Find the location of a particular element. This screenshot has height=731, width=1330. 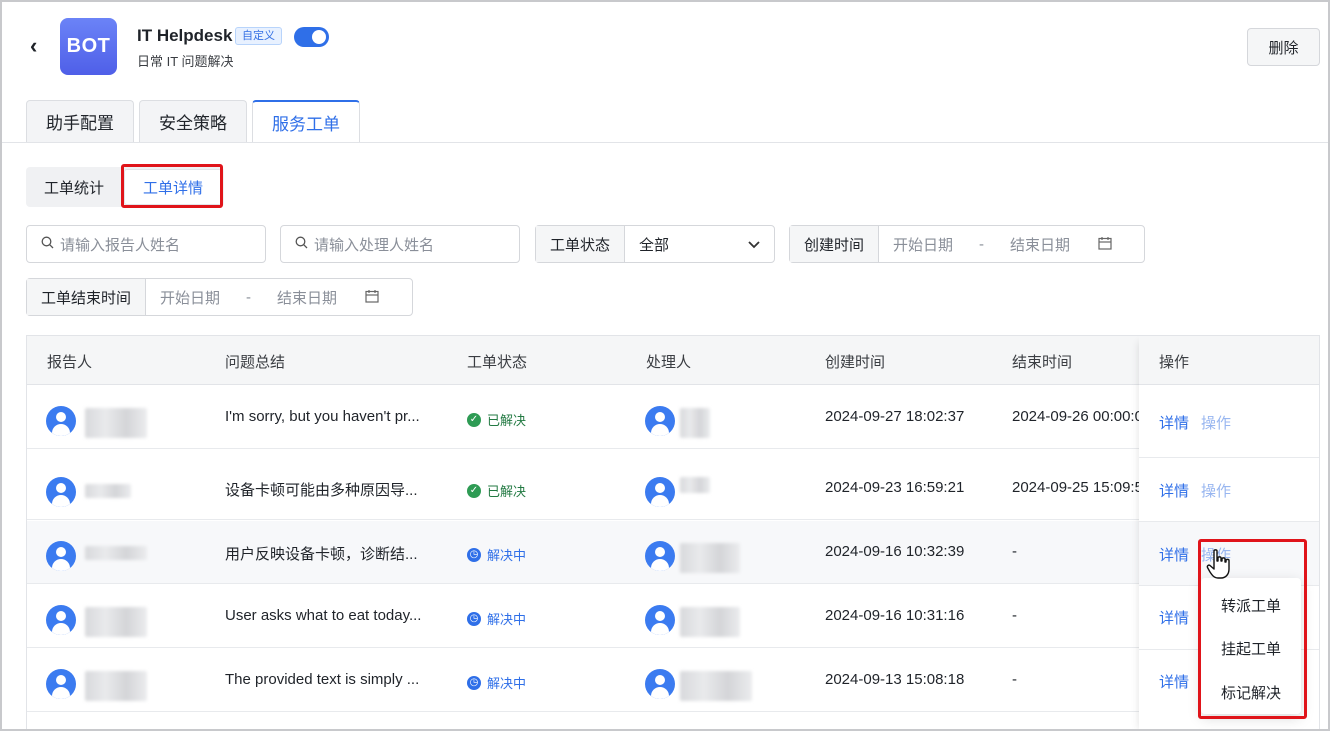

col-ended: 结束时间 is located at coordinates (1042, 362).